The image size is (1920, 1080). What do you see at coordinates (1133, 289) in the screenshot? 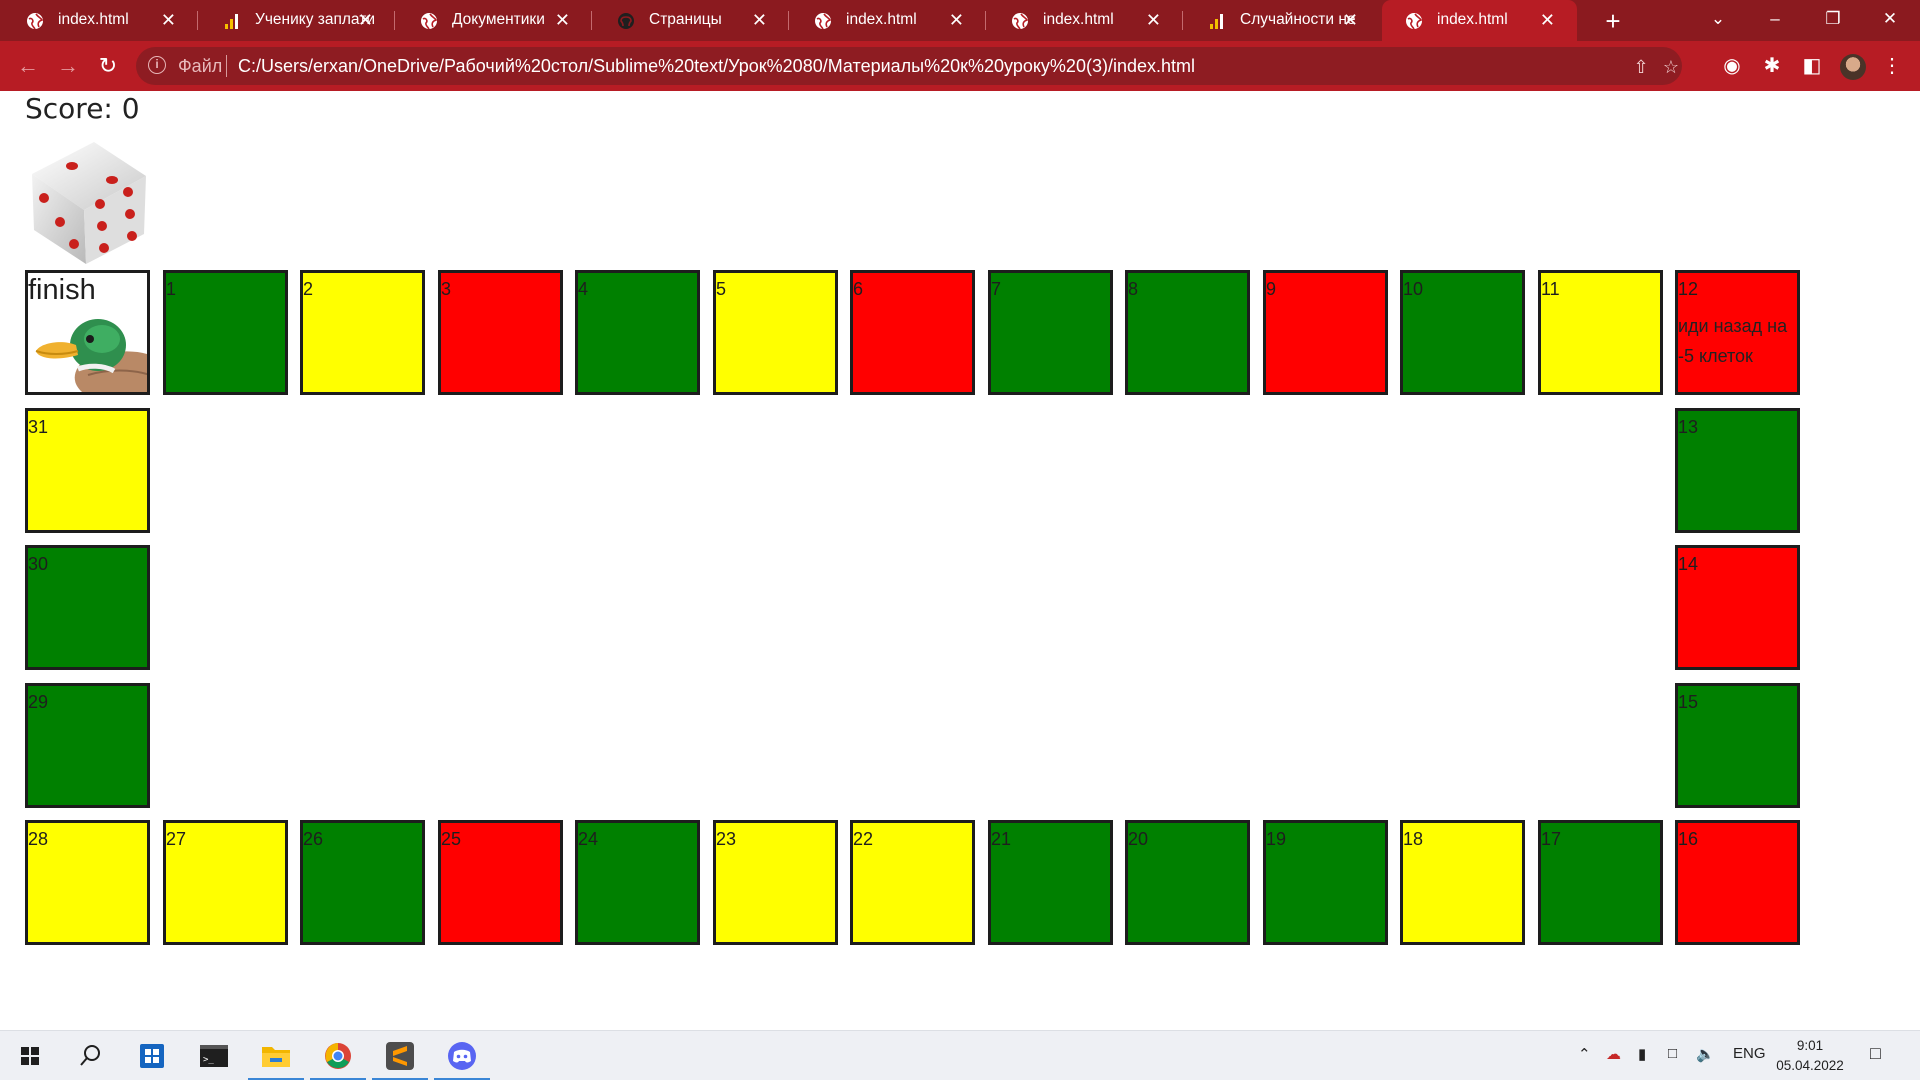
I see `cell-number: 8` at bounding box center [1133, 289].